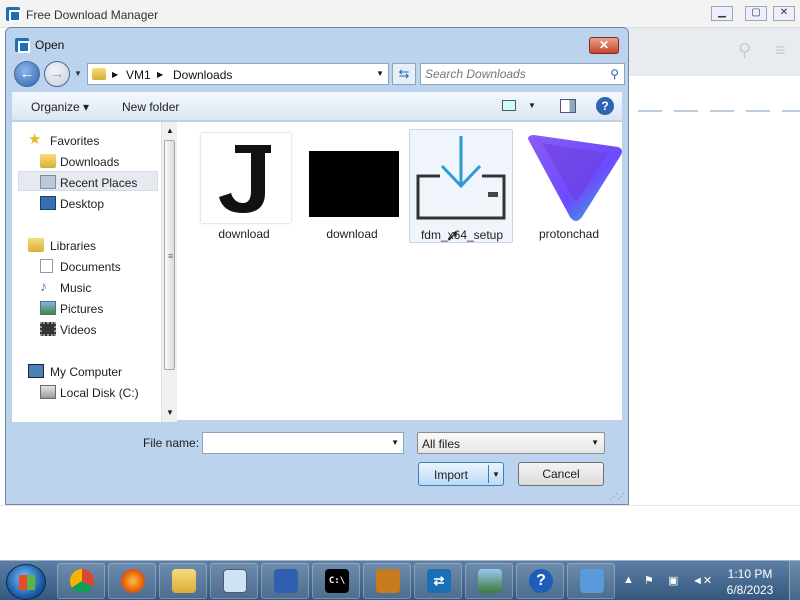  I want to click on nav-item-music: ♪ Music, so click(82, 287).